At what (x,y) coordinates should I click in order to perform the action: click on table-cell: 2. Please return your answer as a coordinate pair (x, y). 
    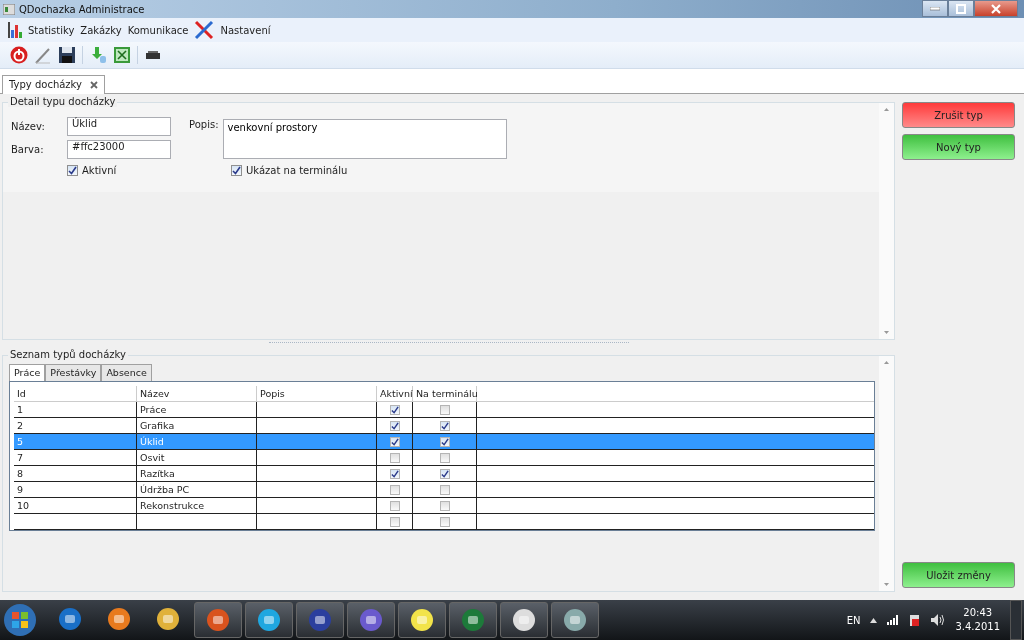
    Looking at the image, I should click on (75, 425).